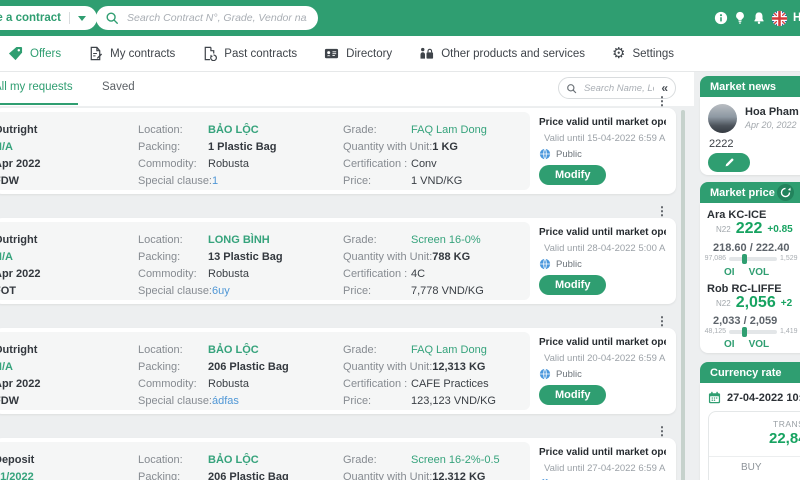 The image size is (800, 480). I want to click on lightbulb-icon, so click(740, 18).